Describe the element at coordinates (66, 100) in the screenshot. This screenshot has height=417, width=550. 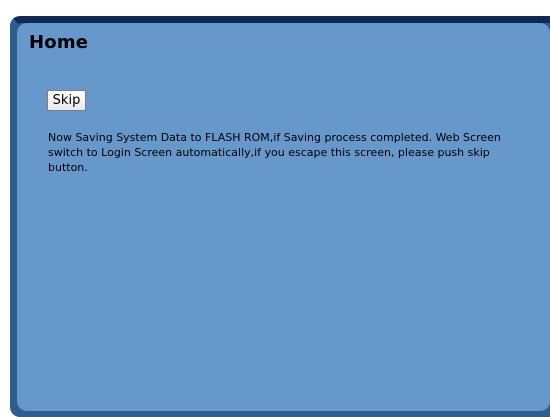
I see `skip-button: Skip` at that location.